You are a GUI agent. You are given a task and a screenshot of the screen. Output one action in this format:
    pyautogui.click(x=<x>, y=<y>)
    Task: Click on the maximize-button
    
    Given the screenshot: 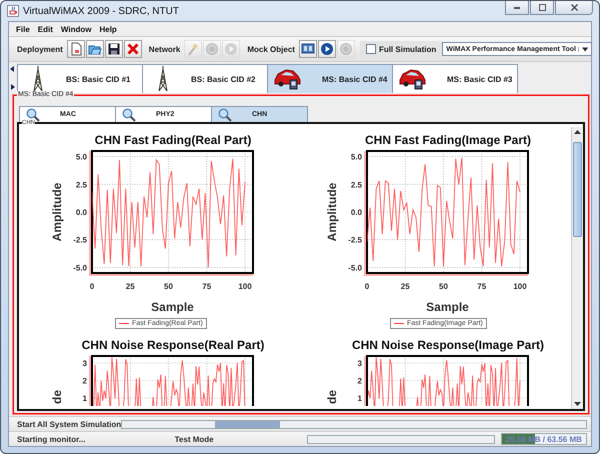 What is the action you would take?
    pyautogui.click(x=542, y=8)
    